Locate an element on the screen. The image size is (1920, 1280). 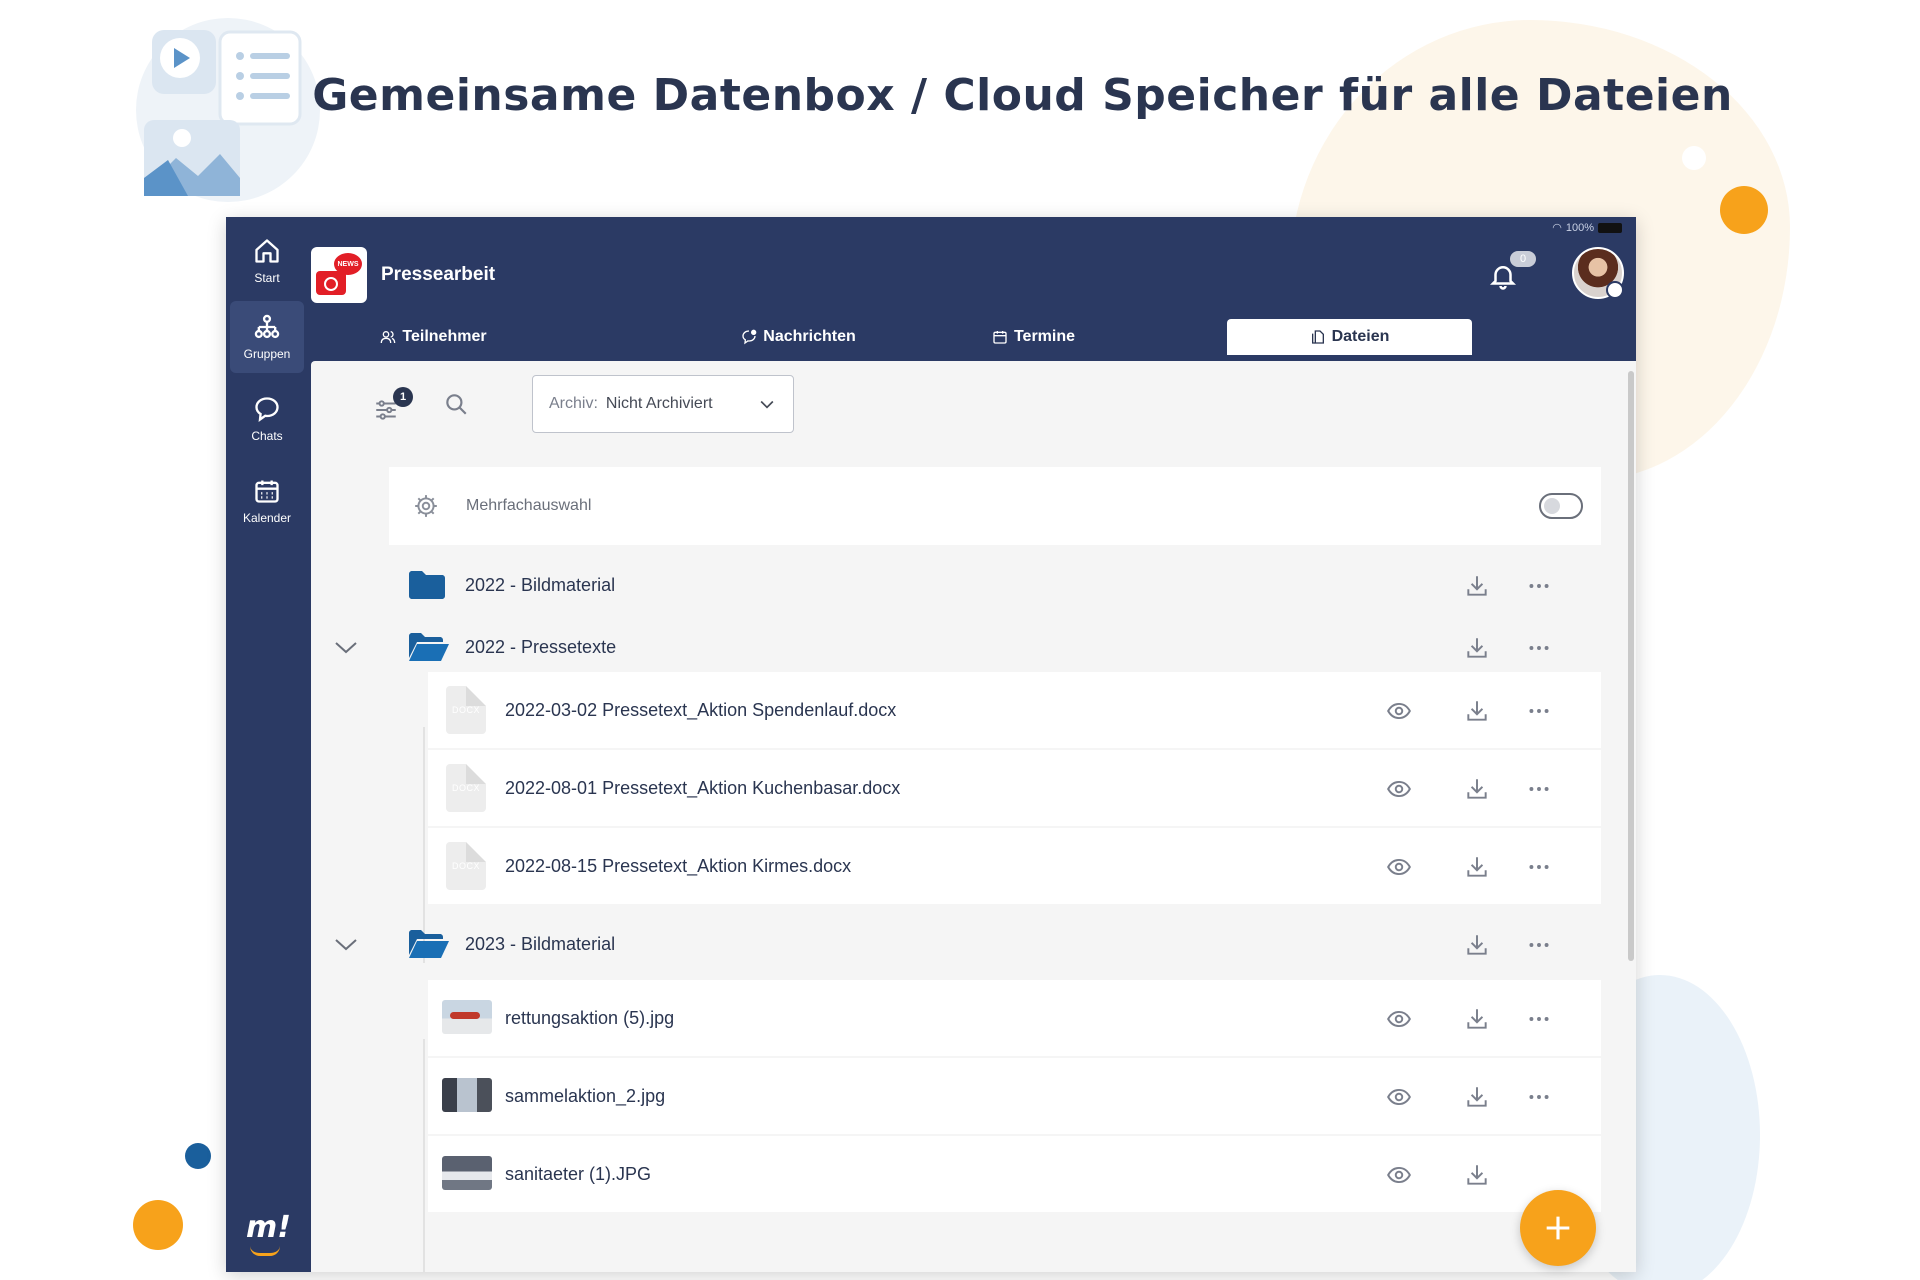
folder-name: 2023 - Bildmaterial is located at coordinates (540, 943).